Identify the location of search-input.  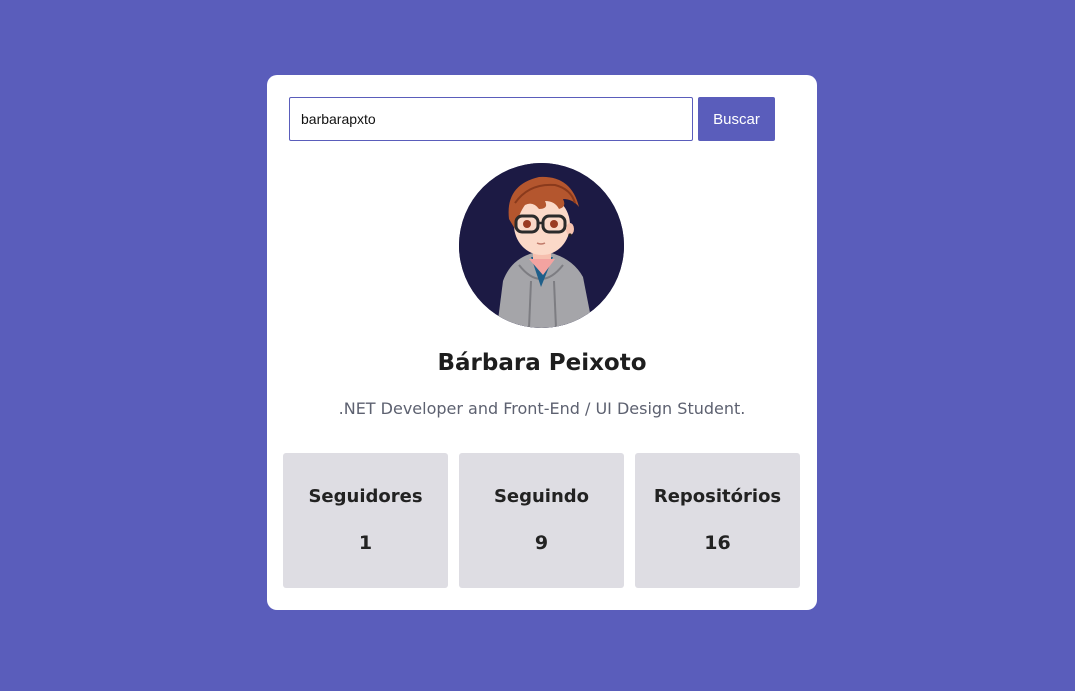
(491, 119).